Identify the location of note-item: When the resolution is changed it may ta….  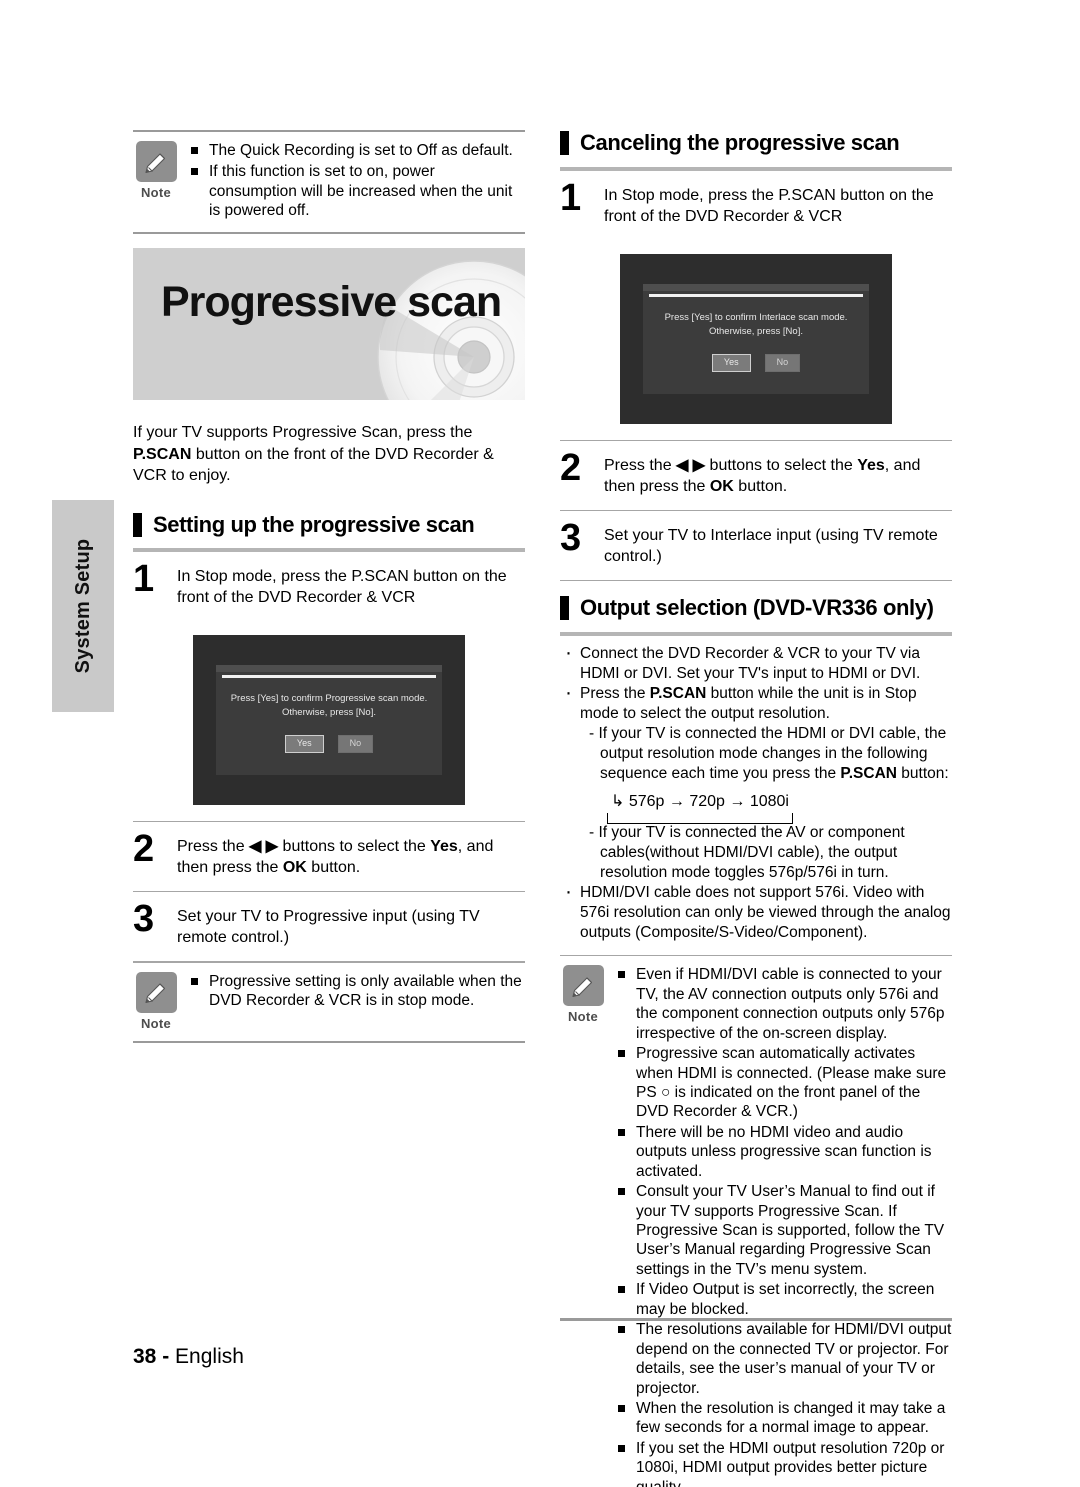
(783, 1418).